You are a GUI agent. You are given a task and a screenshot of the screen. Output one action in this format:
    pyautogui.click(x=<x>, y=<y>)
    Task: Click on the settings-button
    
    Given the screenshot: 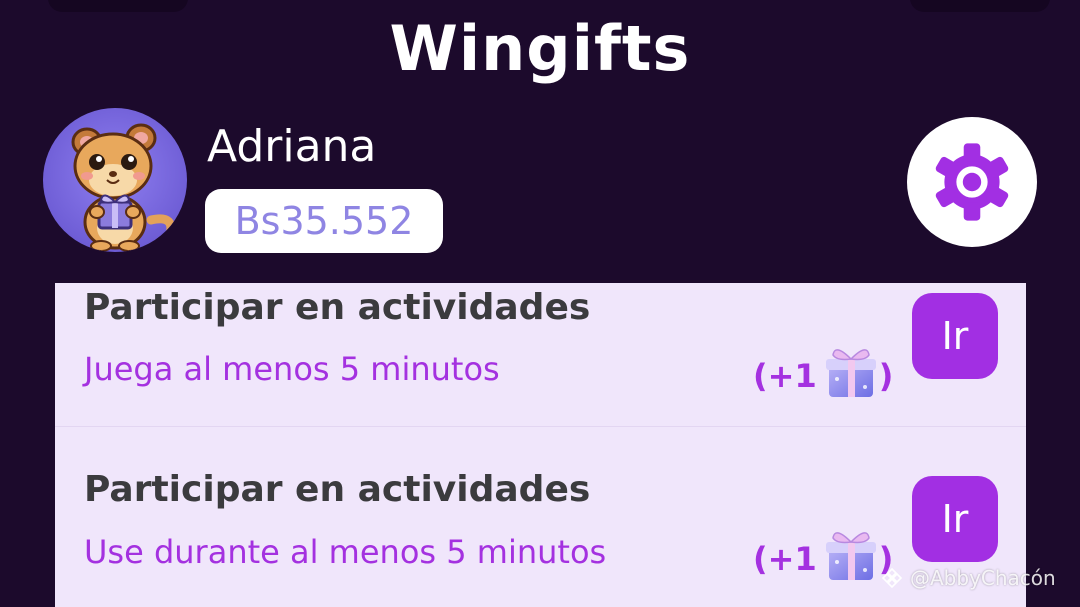 What is the action you would take?
    pyautogui.click(x=972, y=182)
    